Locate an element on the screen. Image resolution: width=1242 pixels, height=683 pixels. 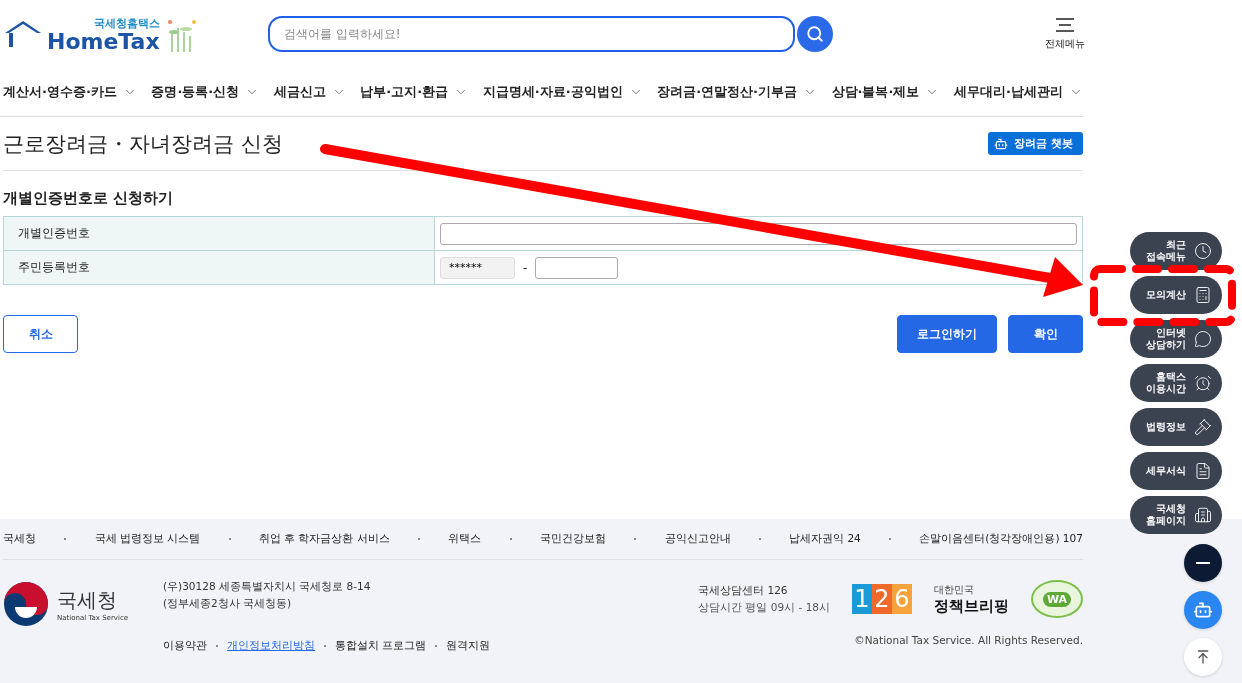
footer-link: 국세 법령정보 시스템 is located at coordinates (147, 539).